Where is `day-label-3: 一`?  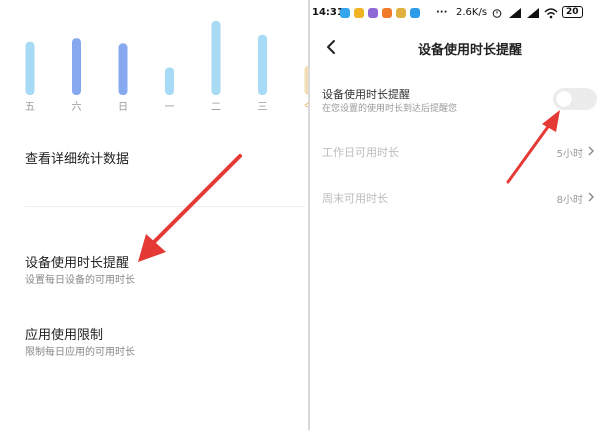
day-label-3: 一 is located at coordinates (170, 107).